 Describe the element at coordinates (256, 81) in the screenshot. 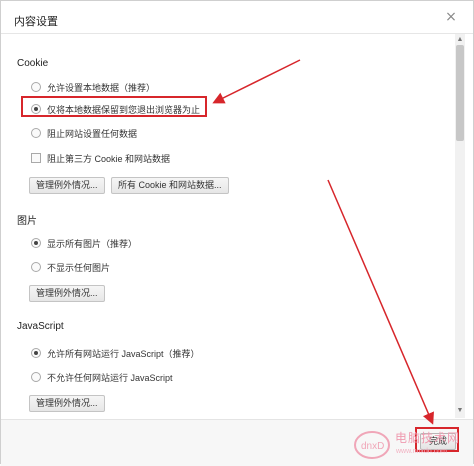

I see `annotation-arrow-to-session-option` at that location.